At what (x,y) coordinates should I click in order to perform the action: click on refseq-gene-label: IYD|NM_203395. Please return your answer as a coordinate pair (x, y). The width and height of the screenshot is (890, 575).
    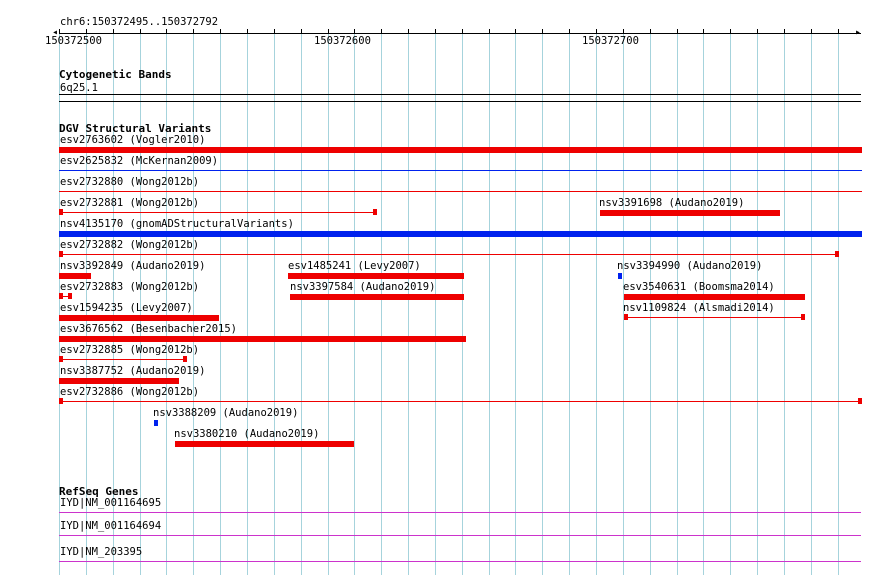
    Looking at the image, I should click on (101, 552).